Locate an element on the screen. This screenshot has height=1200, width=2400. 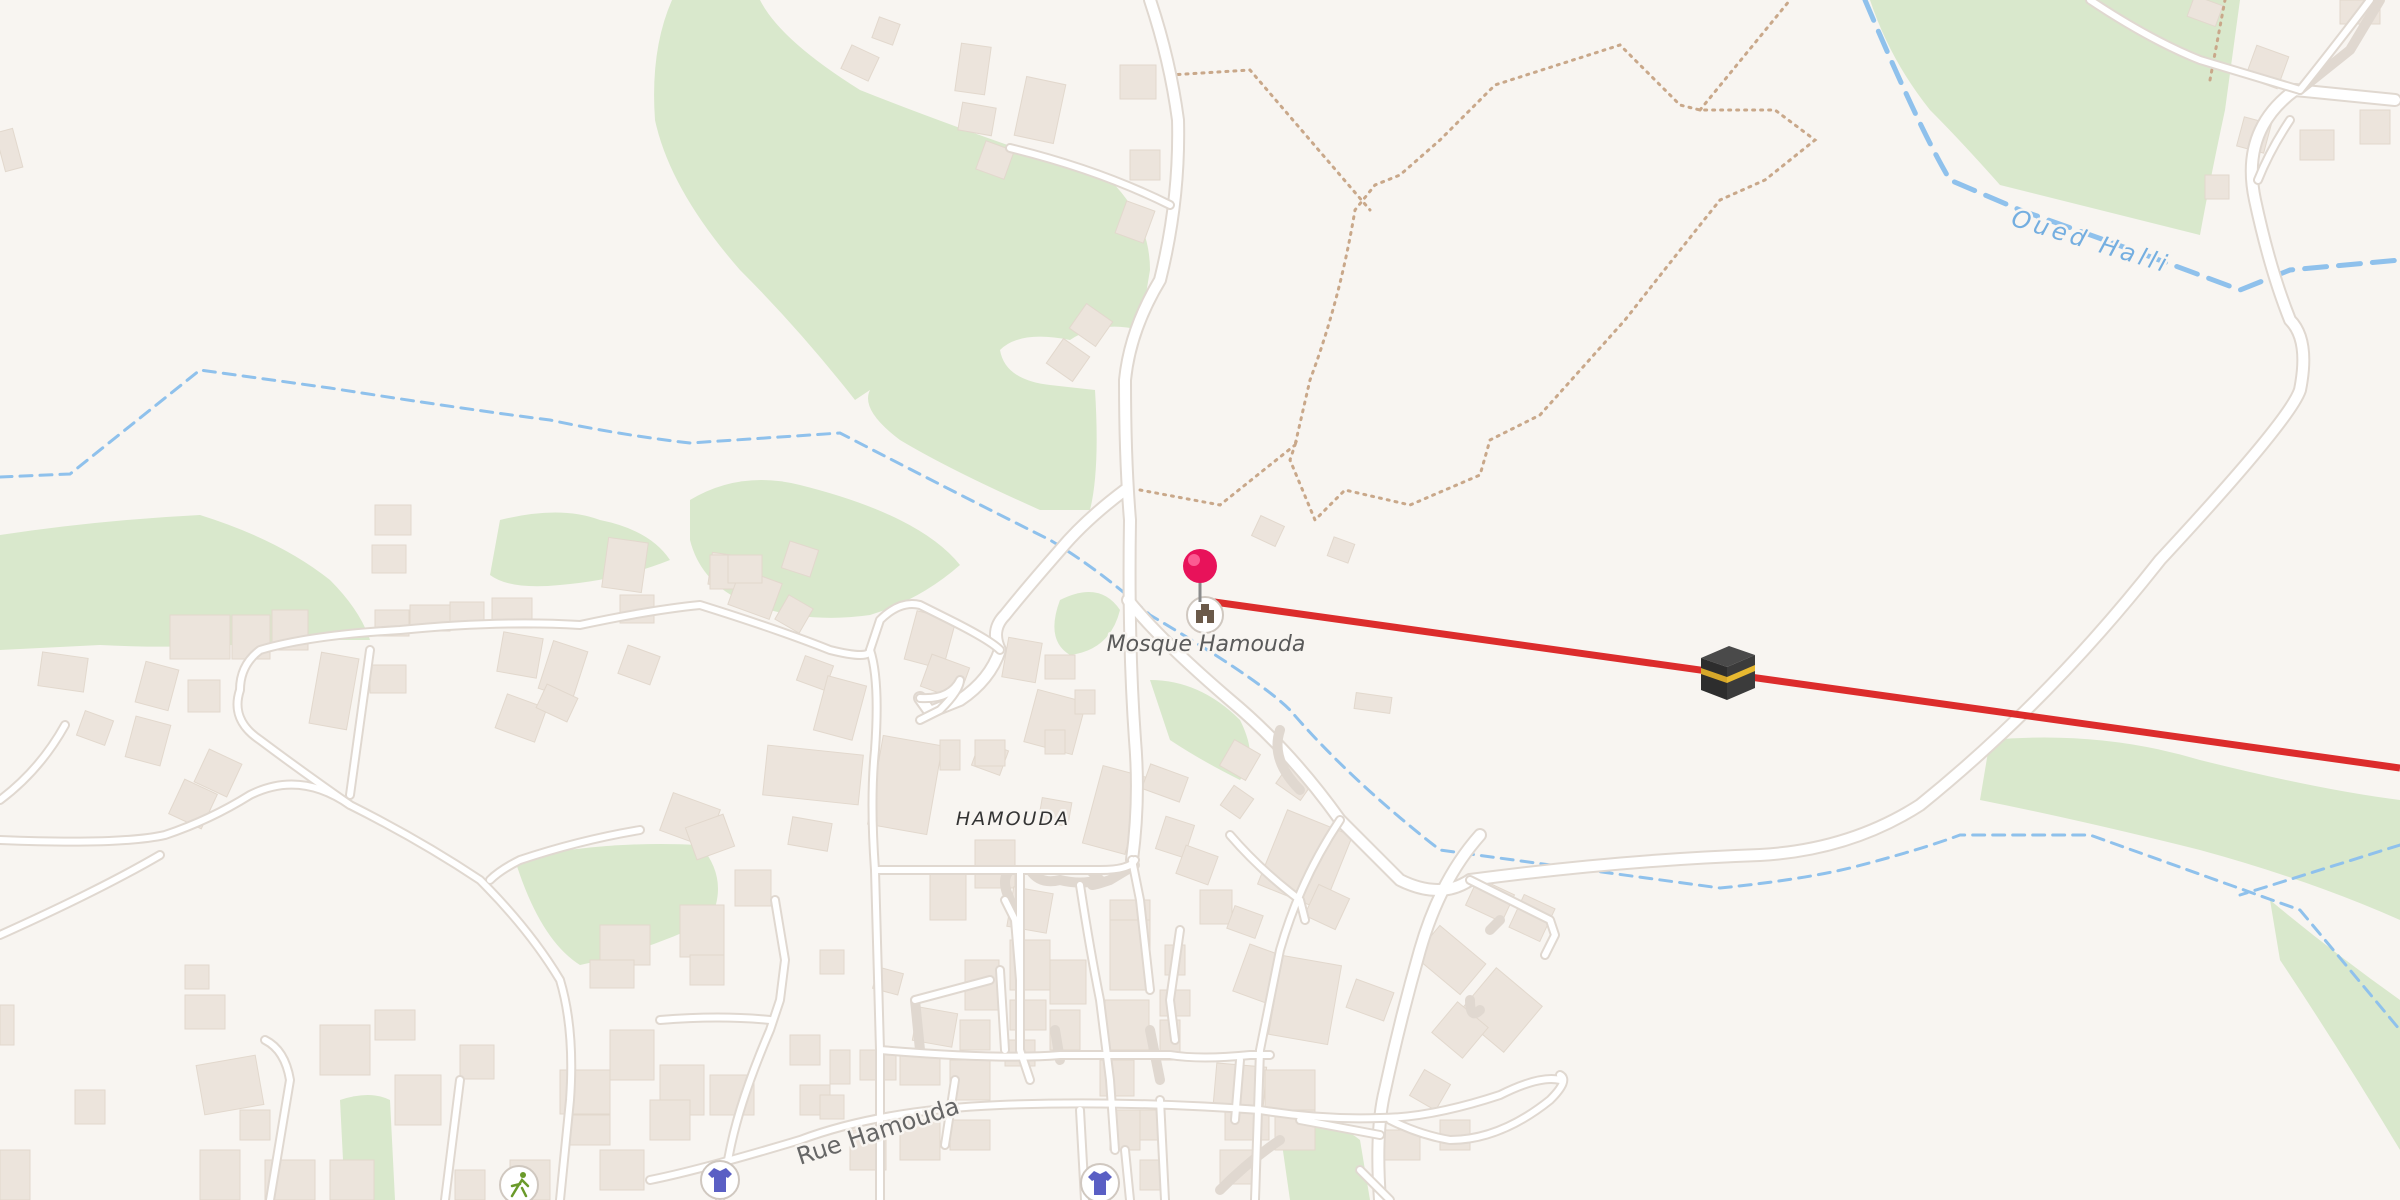
place-label: HAMOUDA is located at coordinates (1013, 819).